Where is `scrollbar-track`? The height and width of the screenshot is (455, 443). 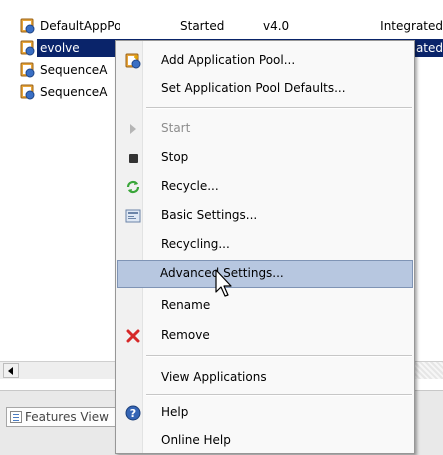 scrollbar-track is located at coordinates (428, 370).